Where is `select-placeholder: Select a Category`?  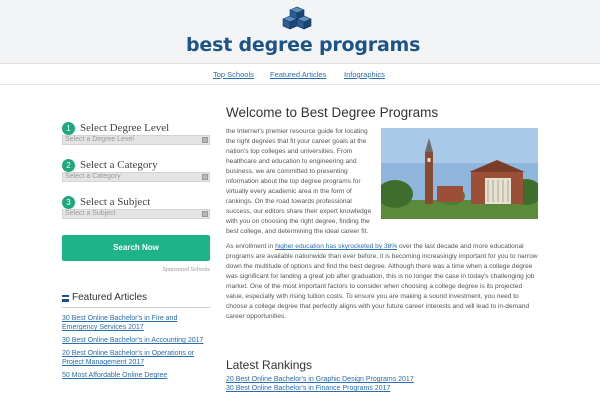 select-placeholder: Select a Category is located at coordinates (93, 176).